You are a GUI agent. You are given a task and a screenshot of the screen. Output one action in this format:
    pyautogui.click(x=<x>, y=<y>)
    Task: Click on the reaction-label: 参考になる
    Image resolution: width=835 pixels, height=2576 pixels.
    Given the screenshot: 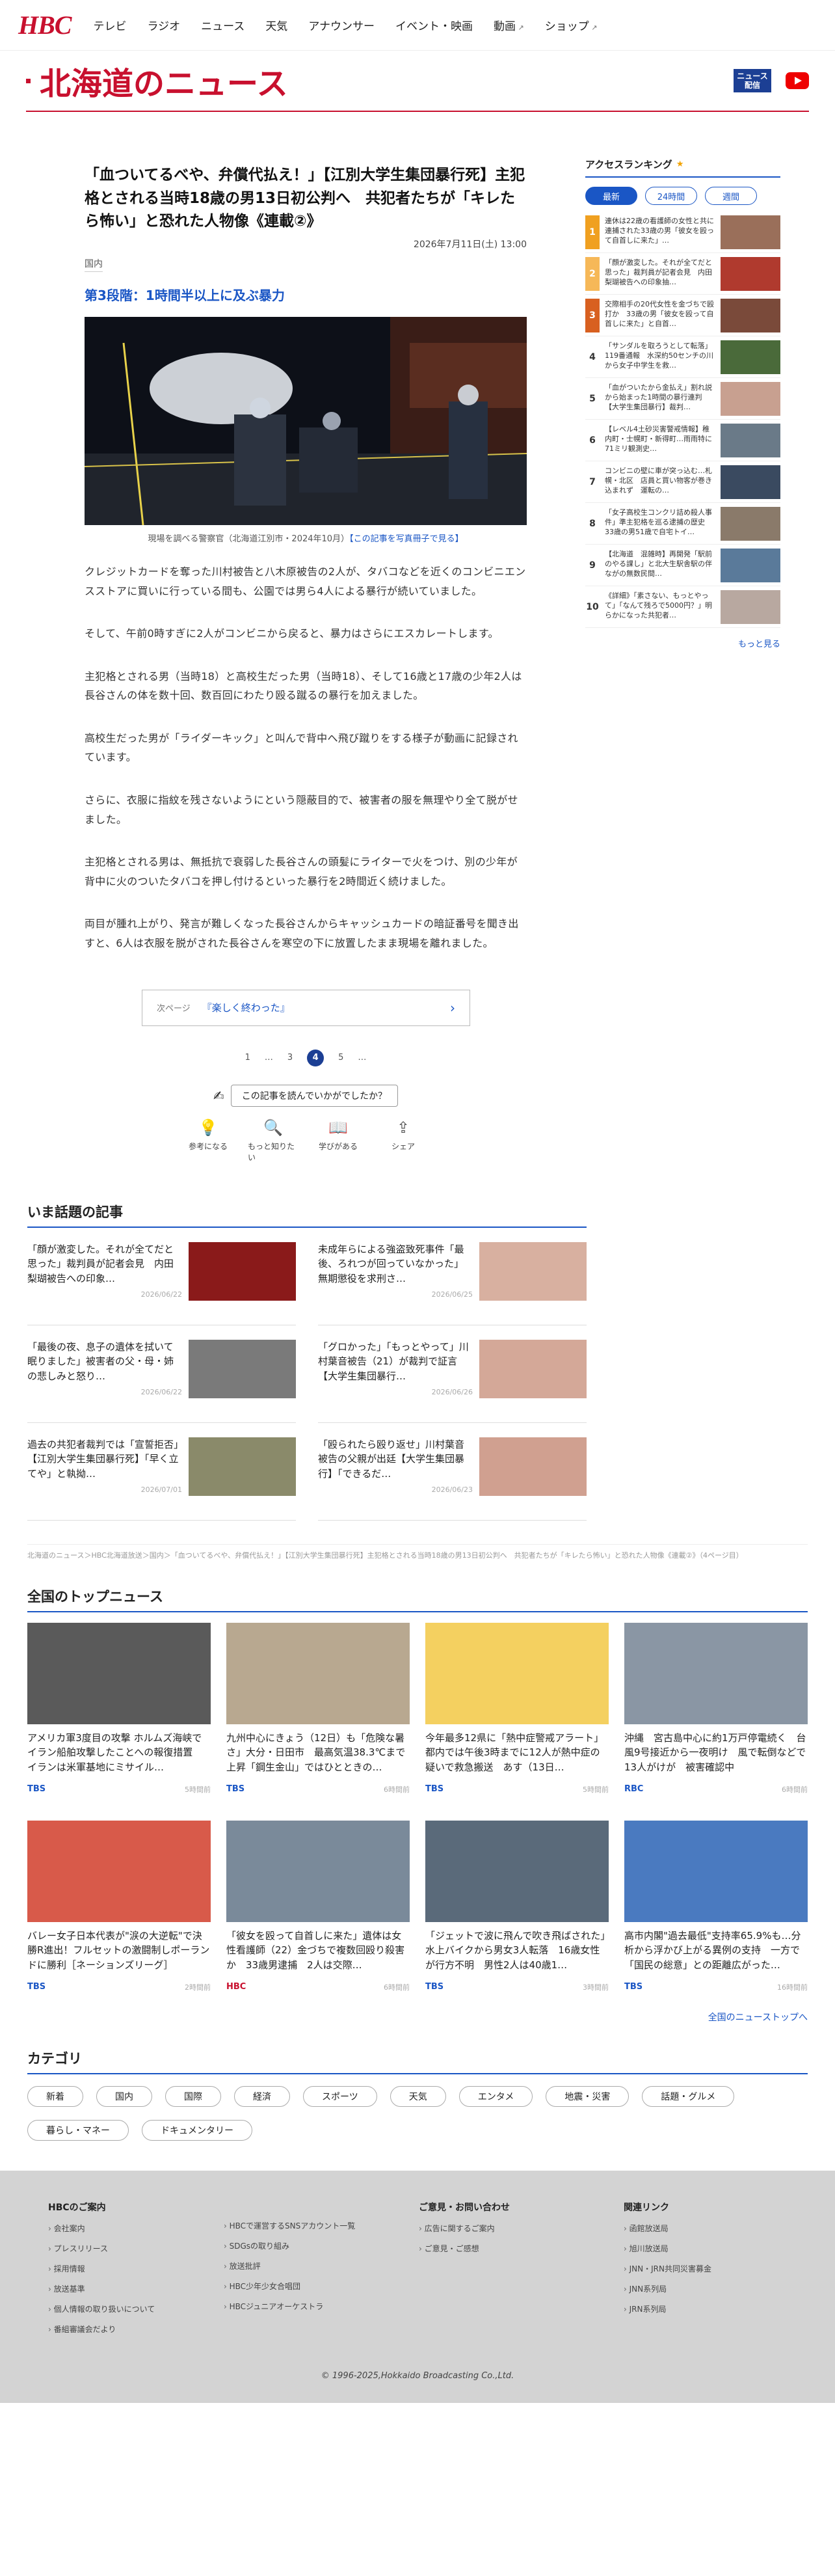 What is the action you would take?
    pyautogui.click(x=208, y=1146)
    